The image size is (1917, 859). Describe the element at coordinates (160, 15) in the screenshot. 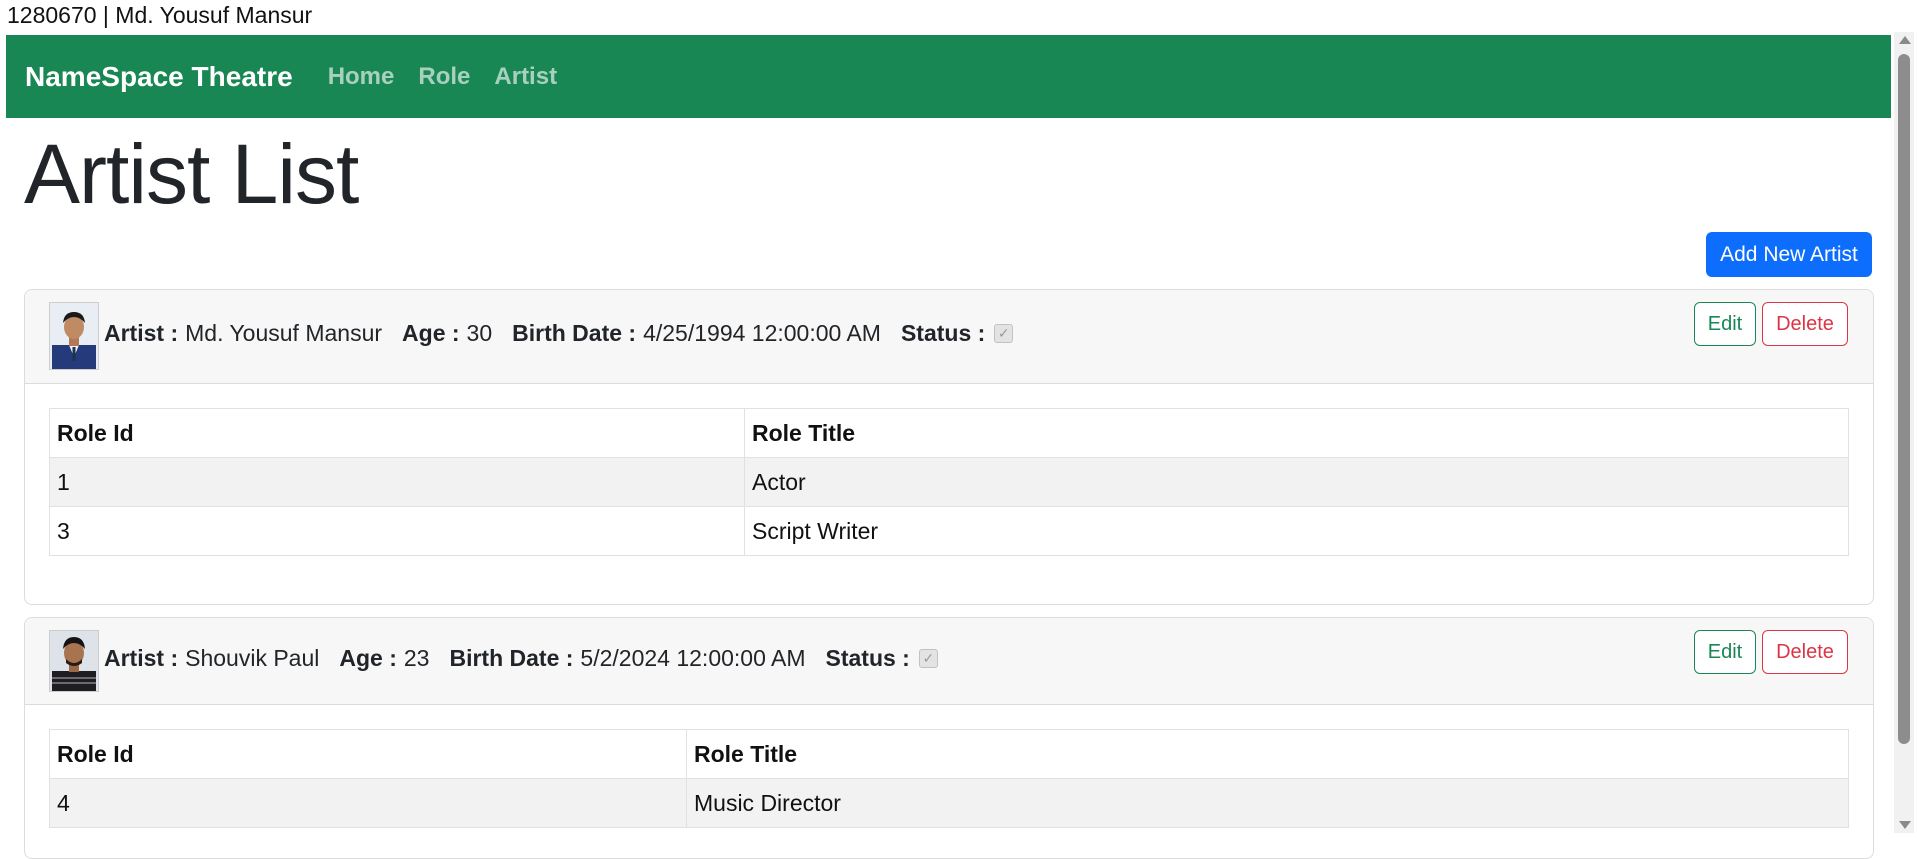

I see `page-header-text: 1280670 | Md. Yousuf Mansur` at that location.